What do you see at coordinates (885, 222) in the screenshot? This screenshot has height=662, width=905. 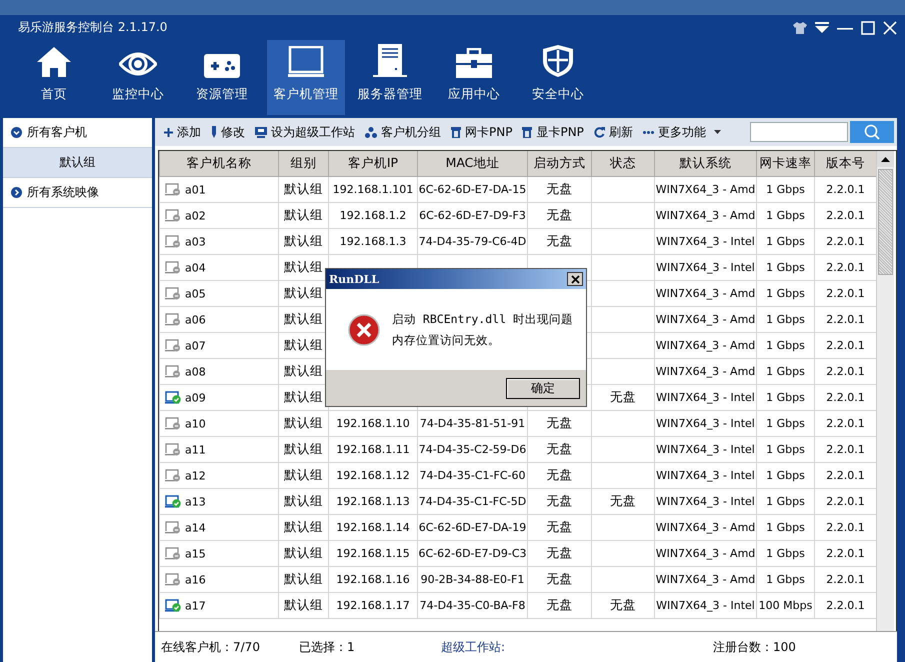 I see `scroll-thumb` at bounding box center [885, 222].